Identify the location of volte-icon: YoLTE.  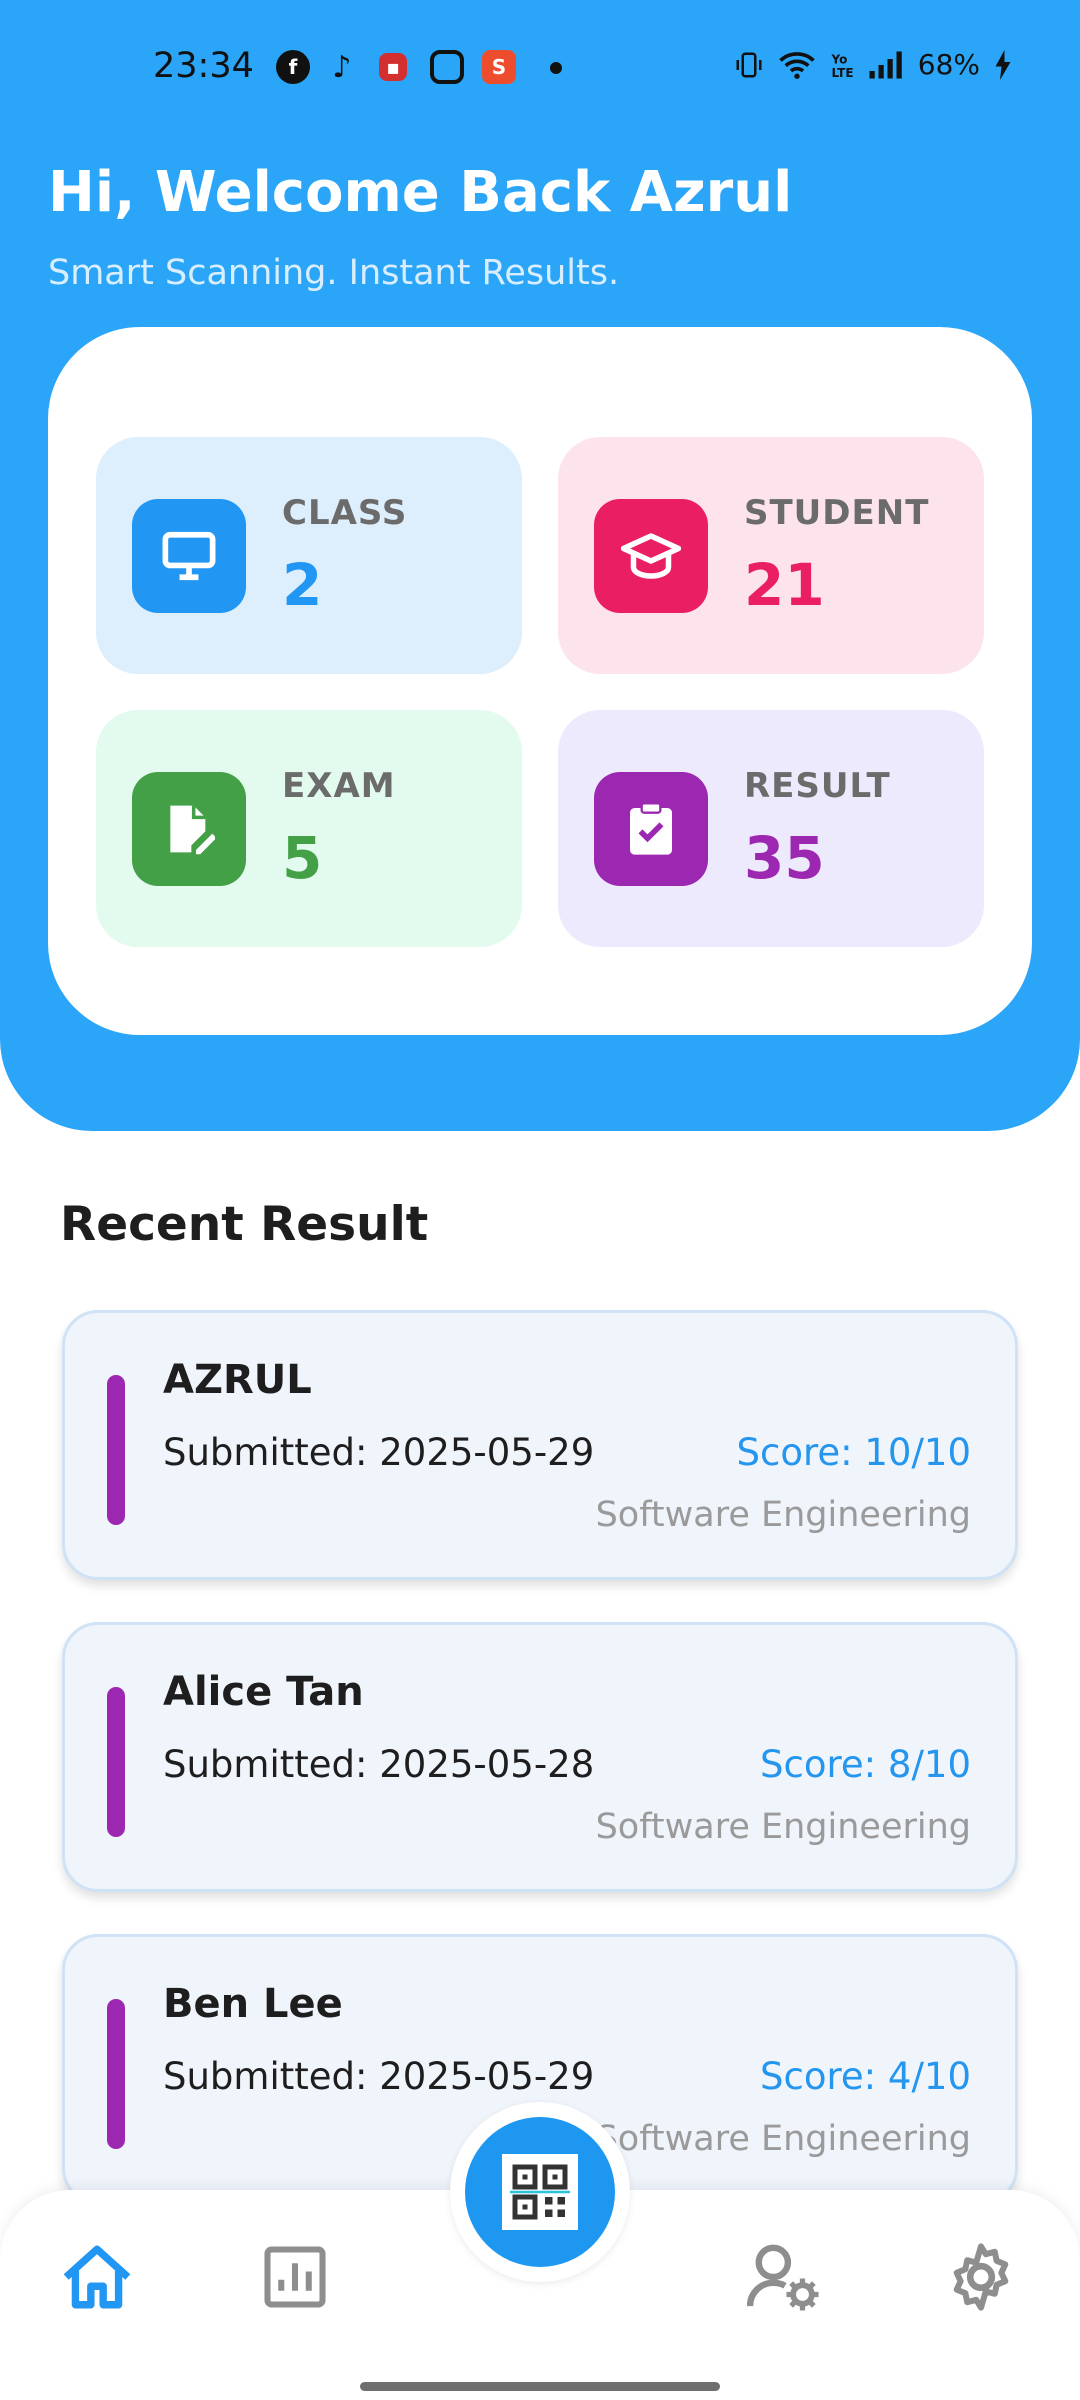
(841, 66).